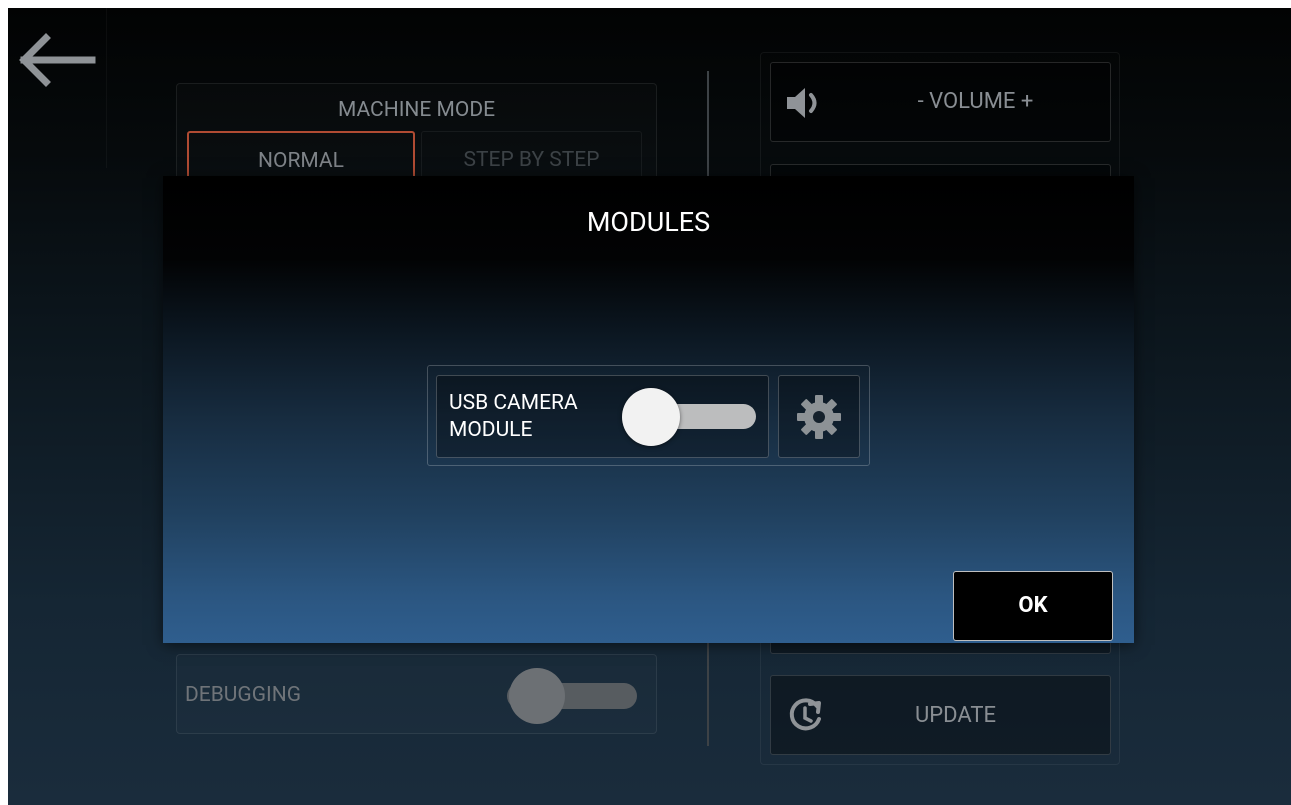 This screenshot has width=1291, height=805. I want to click on usb-camera-settings-button, so click(819, 416).